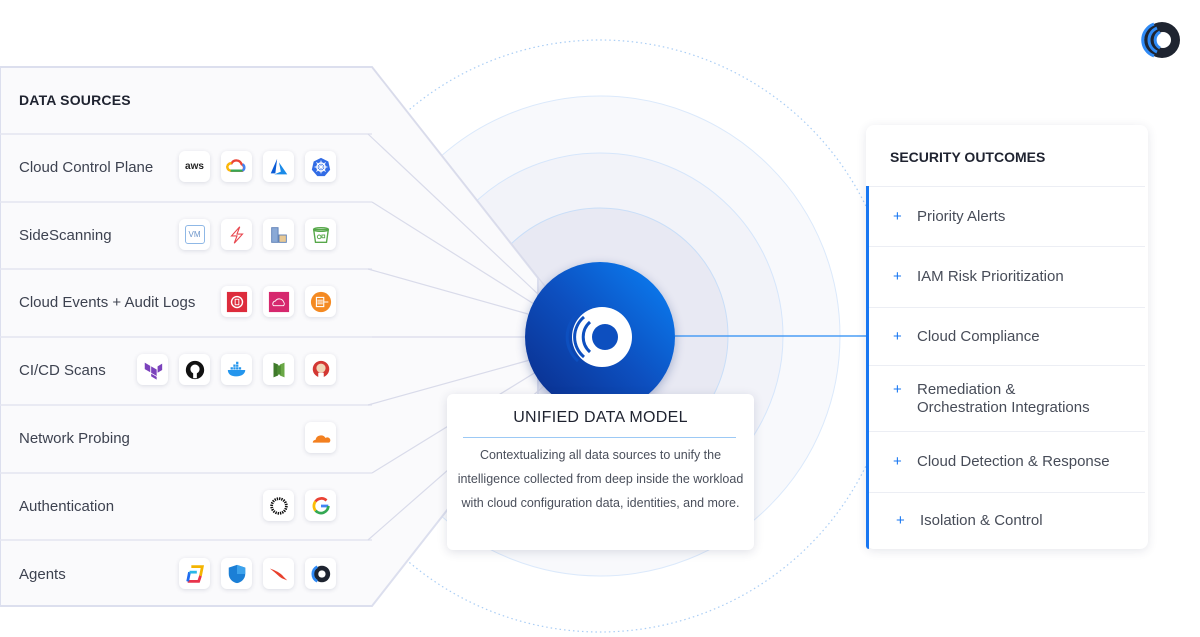 The image size is (1200, 637). I want to click on data-source-label: Cloud Control Plane, so click(86, 167).